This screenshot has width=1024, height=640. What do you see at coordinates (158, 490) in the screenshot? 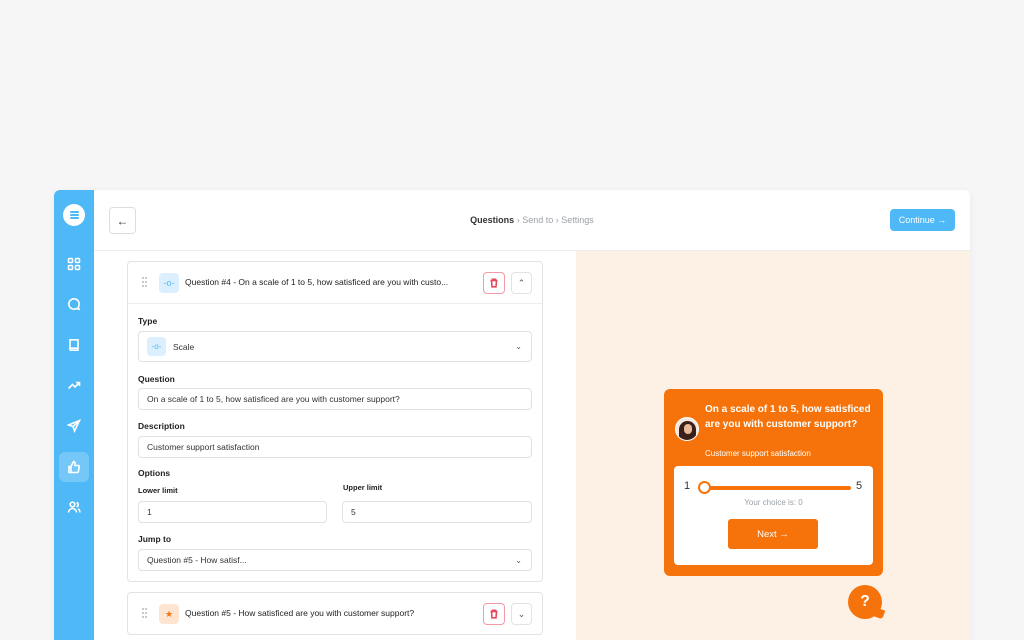
I see `lower-limit-label: Lower limit` at bounding box center [158, 490].